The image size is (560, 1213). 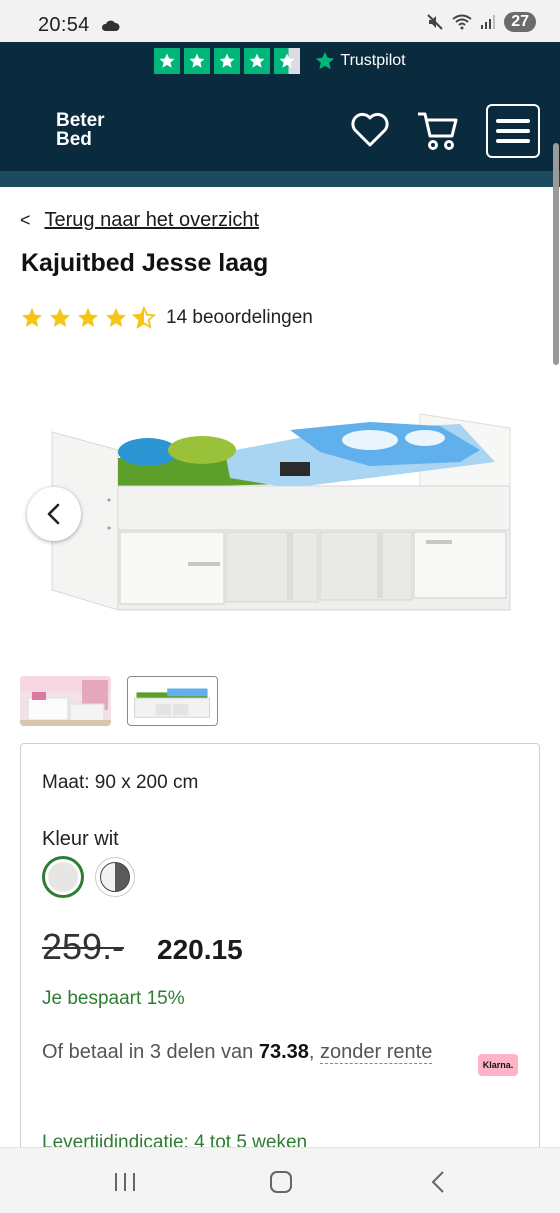 What do you see at coordinates (125, 1182) in the screenshot?
I see `recent-apps-icon` at bounding box center [125, 1182].